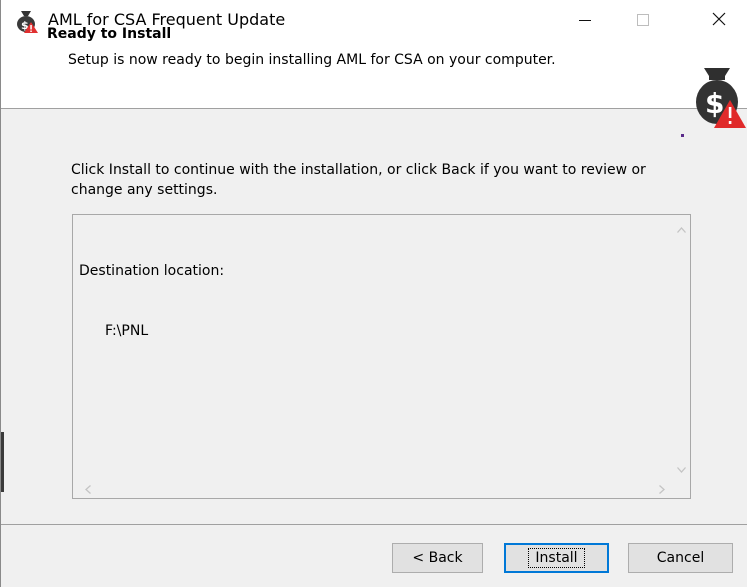 This screenshot has width=747, height=587. Describe the element at coordinates (374, 74) in the screenshot. I see `wizard-header` at that location.